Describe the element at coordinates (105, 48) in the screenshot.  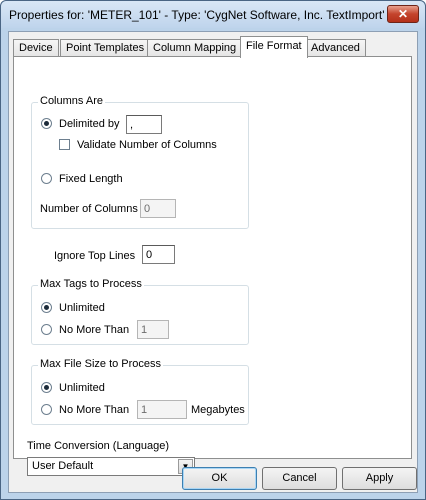
I see `tab-point-templates: Point Templates` at that location.